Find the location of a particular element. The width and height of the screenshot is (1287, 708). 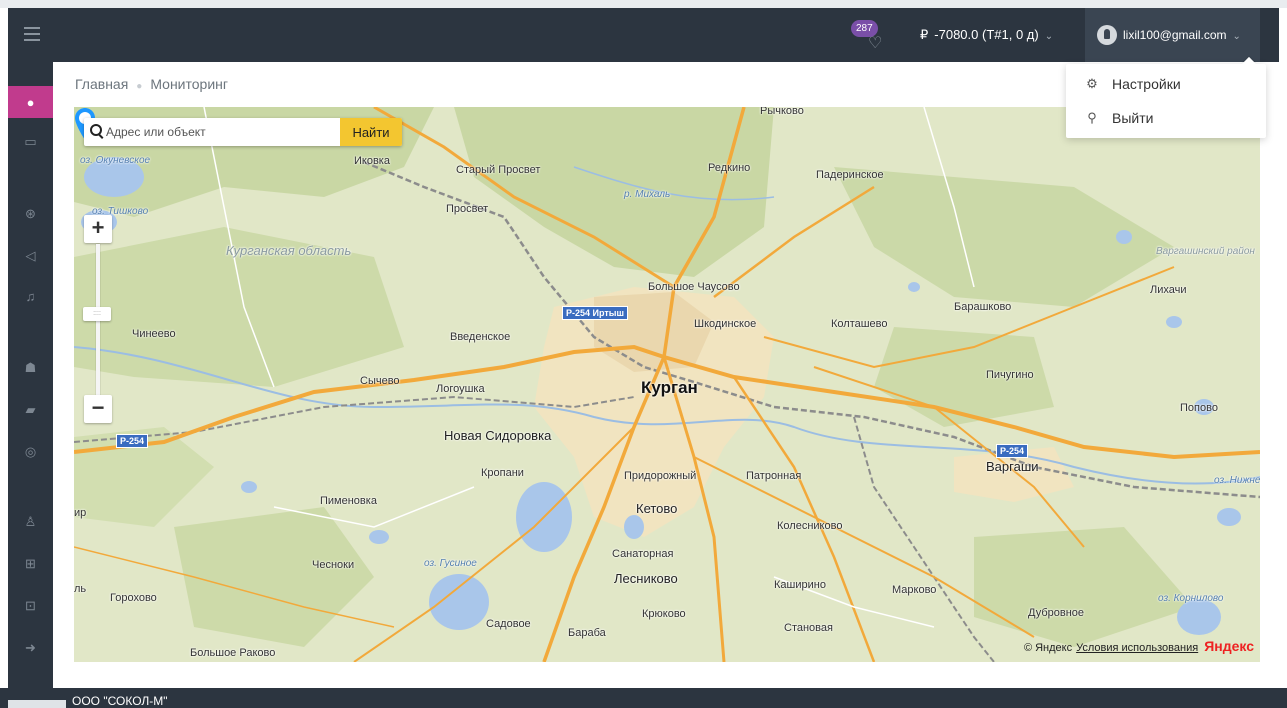

map-label: Дубровное is located at coordinates (1056, 613).